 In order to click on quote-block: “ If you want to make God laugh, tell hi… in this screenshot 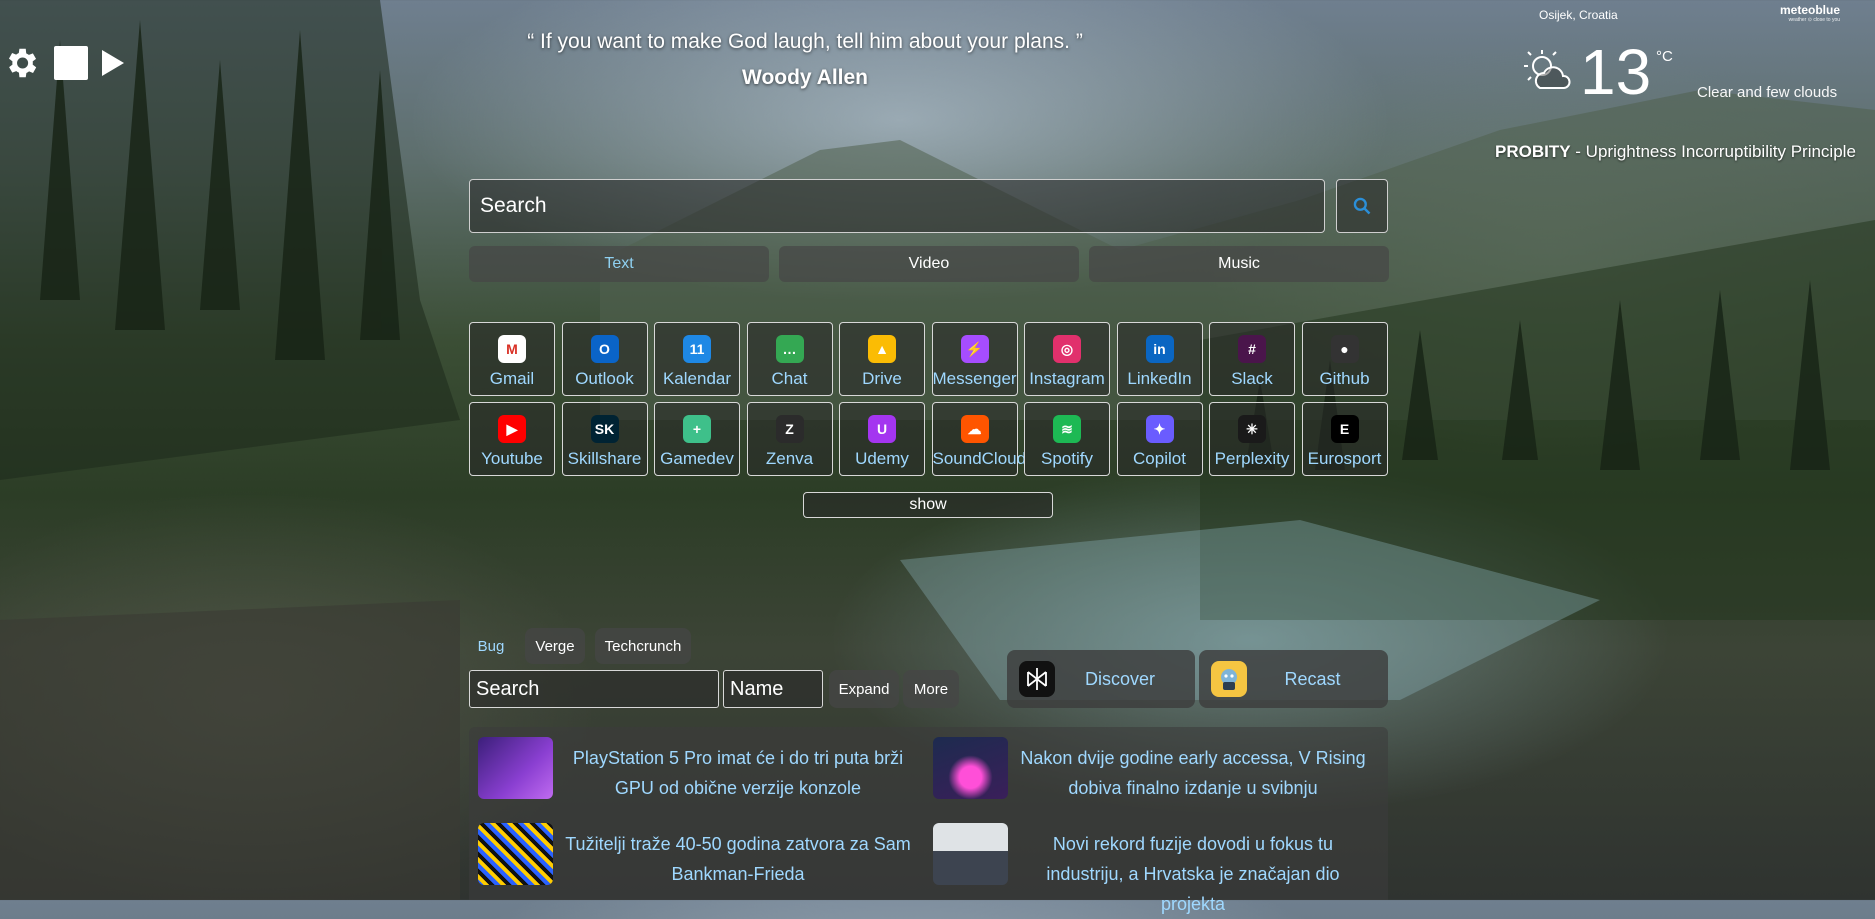, I will do `click(805, 60)`.